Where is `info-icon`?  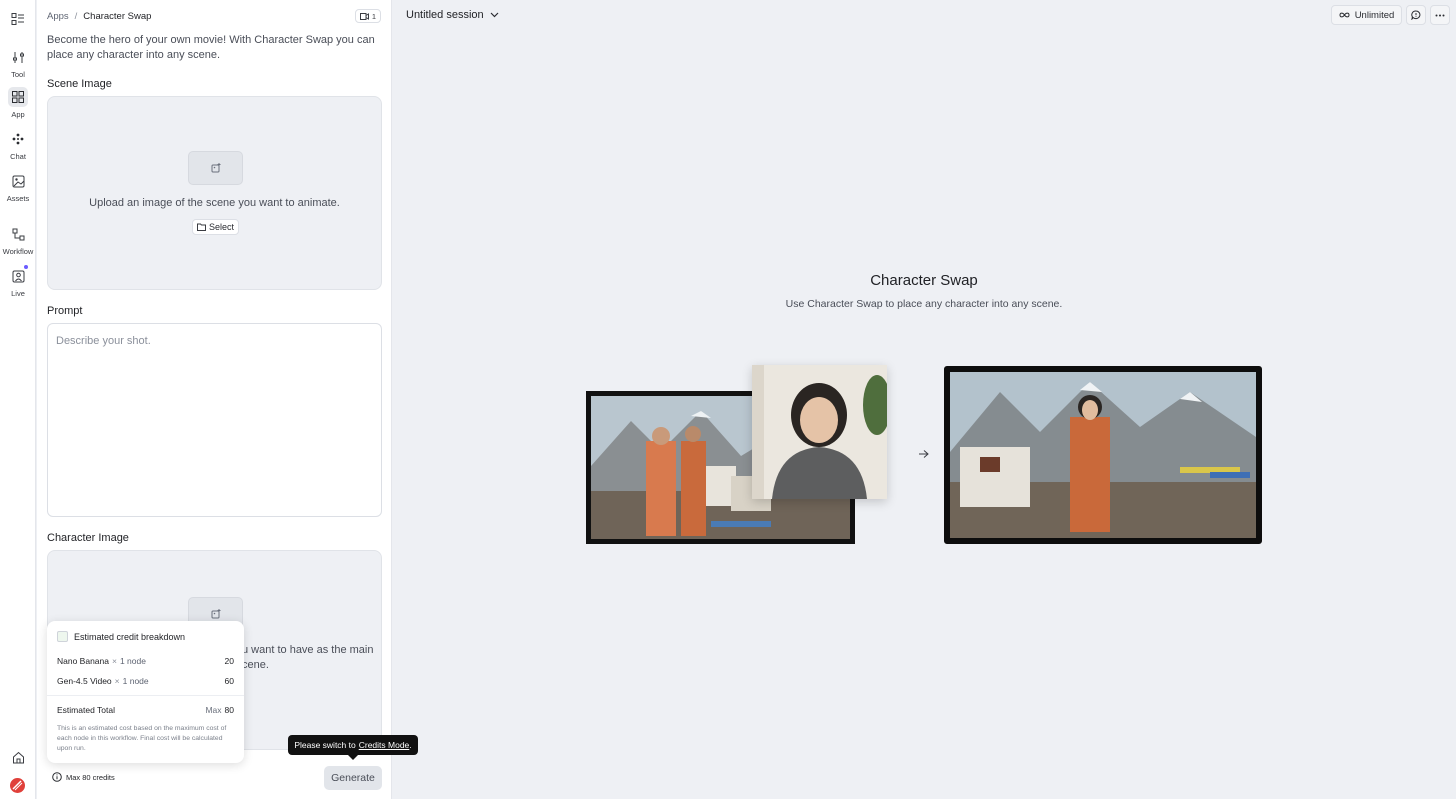 info-icon is located at coordinates (57, 777).